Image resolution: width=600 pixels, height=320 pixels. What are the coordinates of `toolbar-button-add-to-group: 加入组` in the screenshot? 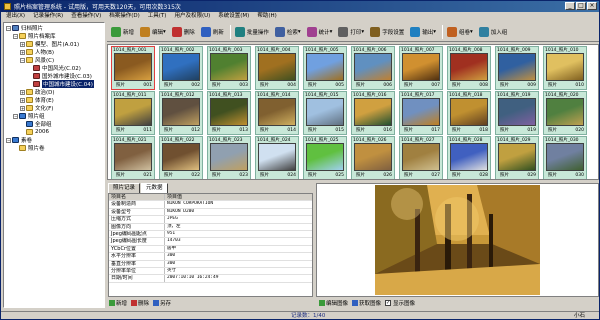 It's located at (493, 32).